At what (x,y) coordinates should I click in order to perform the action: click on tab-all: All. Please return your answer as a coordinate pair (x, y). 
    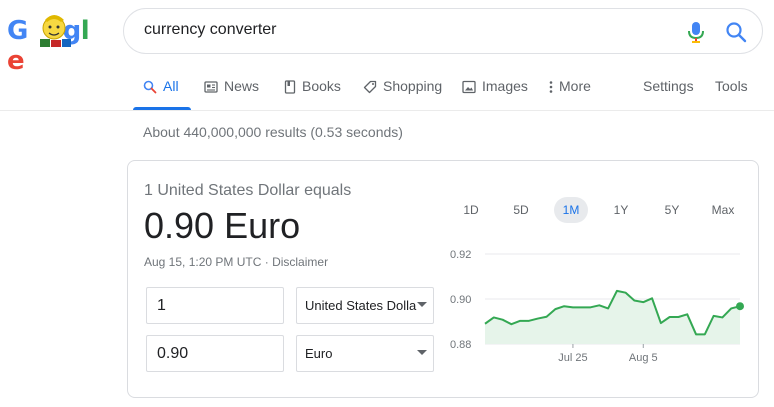
    Looking at the image, I should click on (161, 93).